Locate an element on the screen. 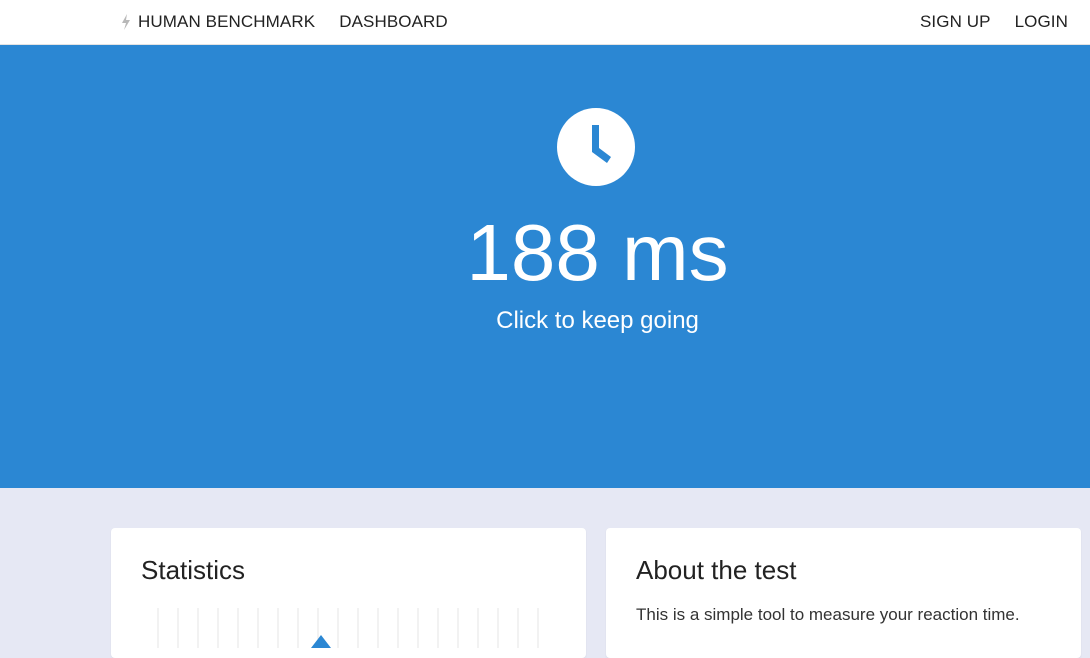 The width and height of the screenshot is (1090, 658). nav-link-dashboard: DASHBOARD is located at coordinates (393, 22).